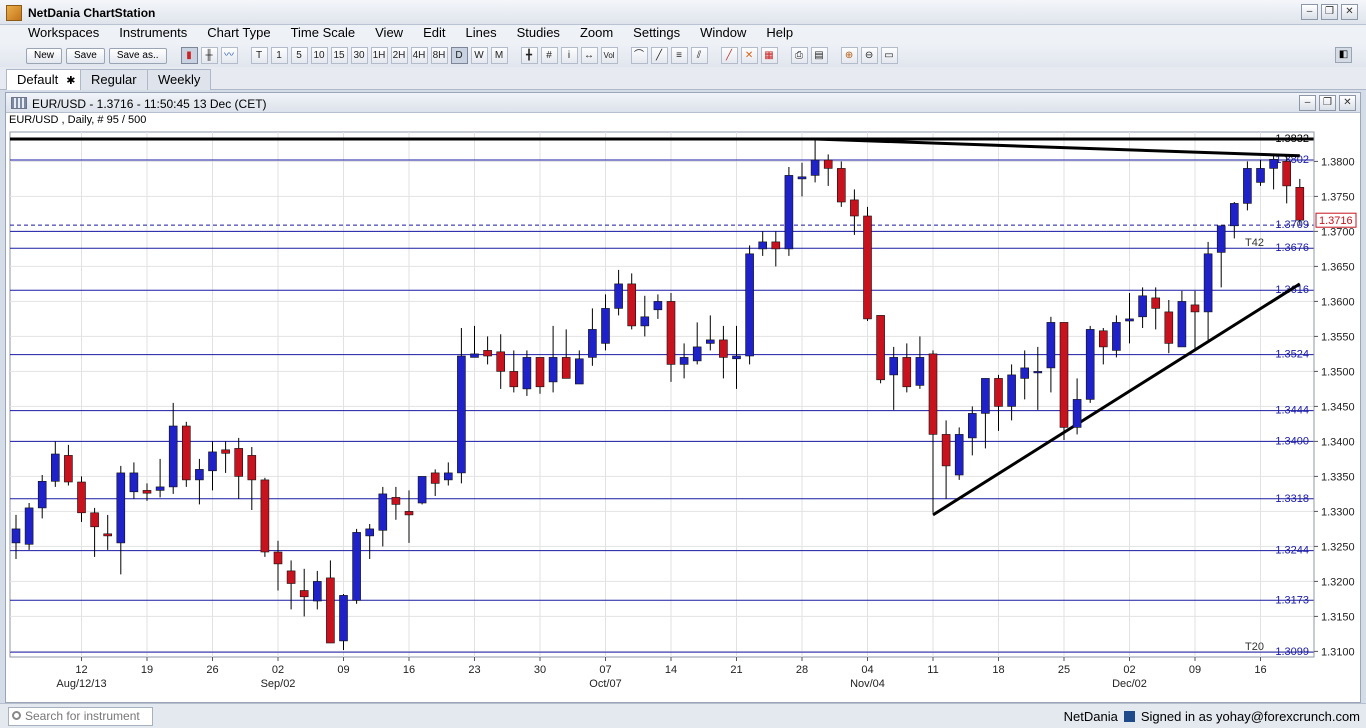 The image size is (1366, 728). Describe the element at coordinates (659, 55) in the screenshot. I see `trendline-icon: ╱` at that location.